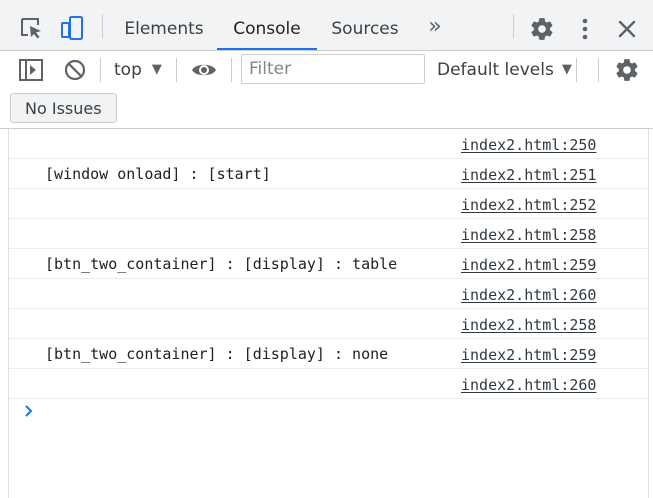  What do you see at coordinates (627, 29) in the screenshot?
I see `close-icon` at bounding box center [627, 29].